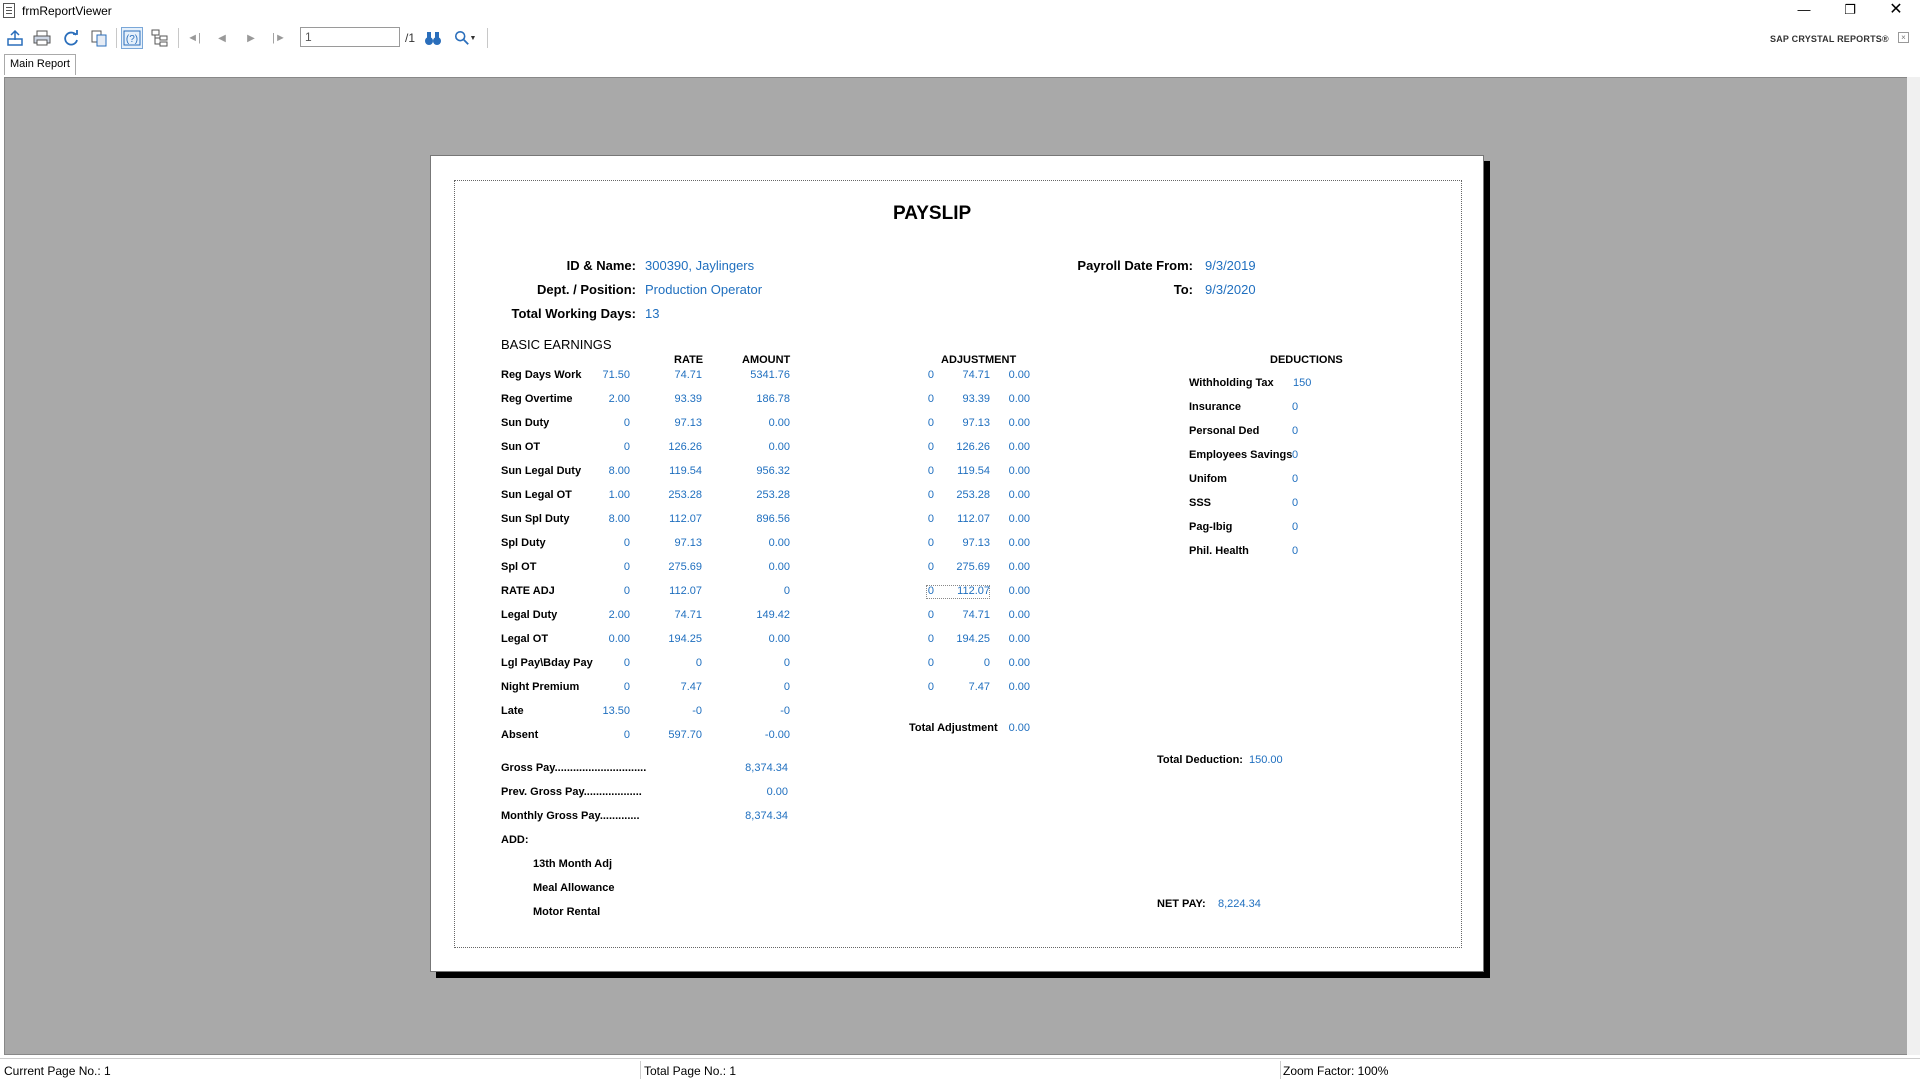  I want to click on binoculars-icon, so click(433, 38).